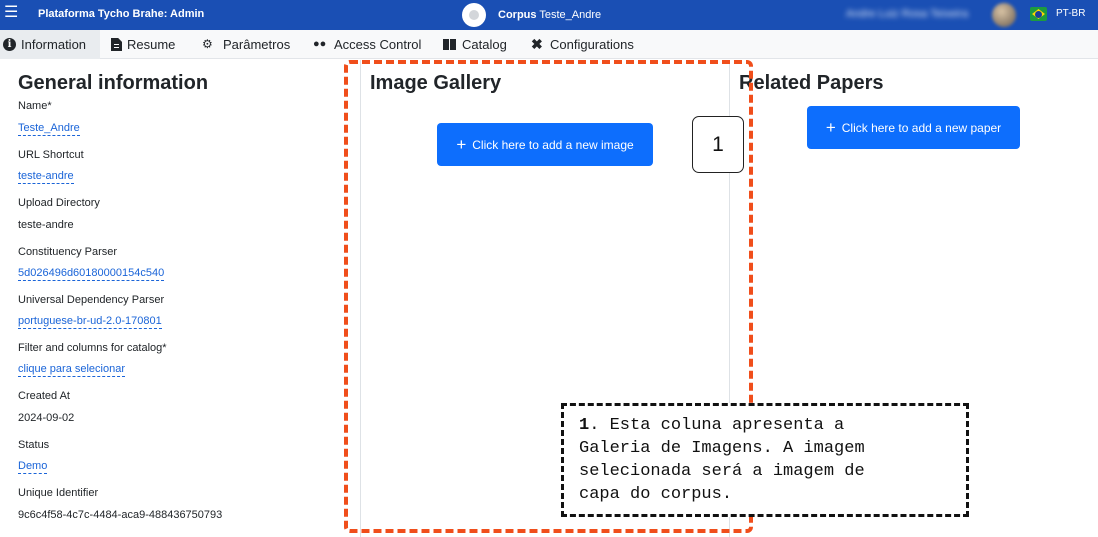 The image size is (1098, 537). Describe the element at coordinates (143, 44) in the screenshot. I see `tab-resume: Resume` at that location.